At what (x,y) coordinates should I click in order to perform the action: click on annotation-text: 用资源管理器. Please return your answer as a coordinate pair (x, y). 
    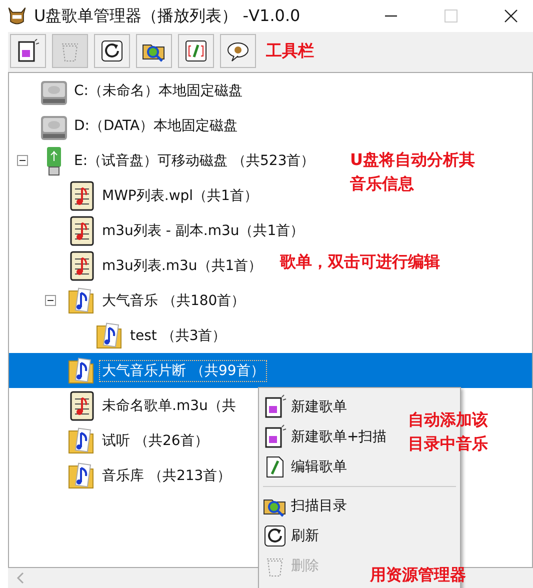
    Looking at the image, I should click on (418, 575).